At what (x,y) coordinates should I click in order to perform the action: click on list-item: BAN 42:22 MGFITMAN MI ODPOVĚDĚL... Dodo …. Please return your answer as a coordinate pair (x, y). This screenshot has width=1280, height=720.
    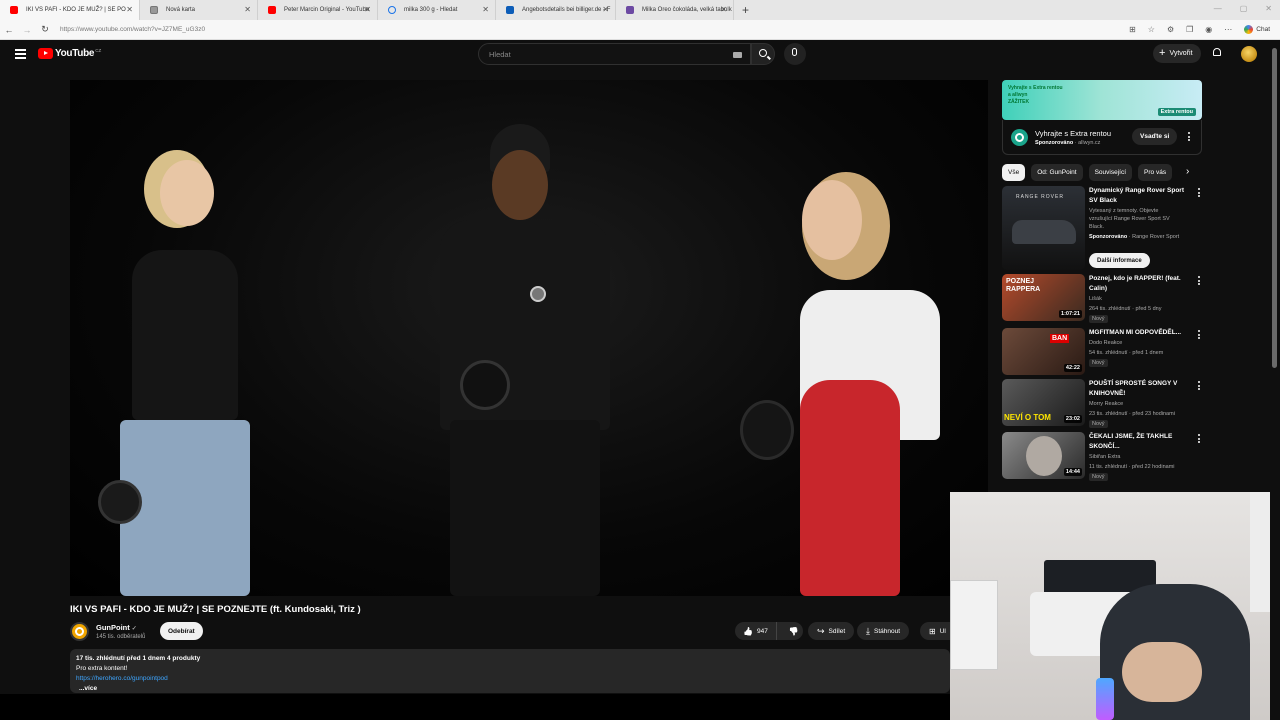
    Looking at the image, I should click on (1102, 352).